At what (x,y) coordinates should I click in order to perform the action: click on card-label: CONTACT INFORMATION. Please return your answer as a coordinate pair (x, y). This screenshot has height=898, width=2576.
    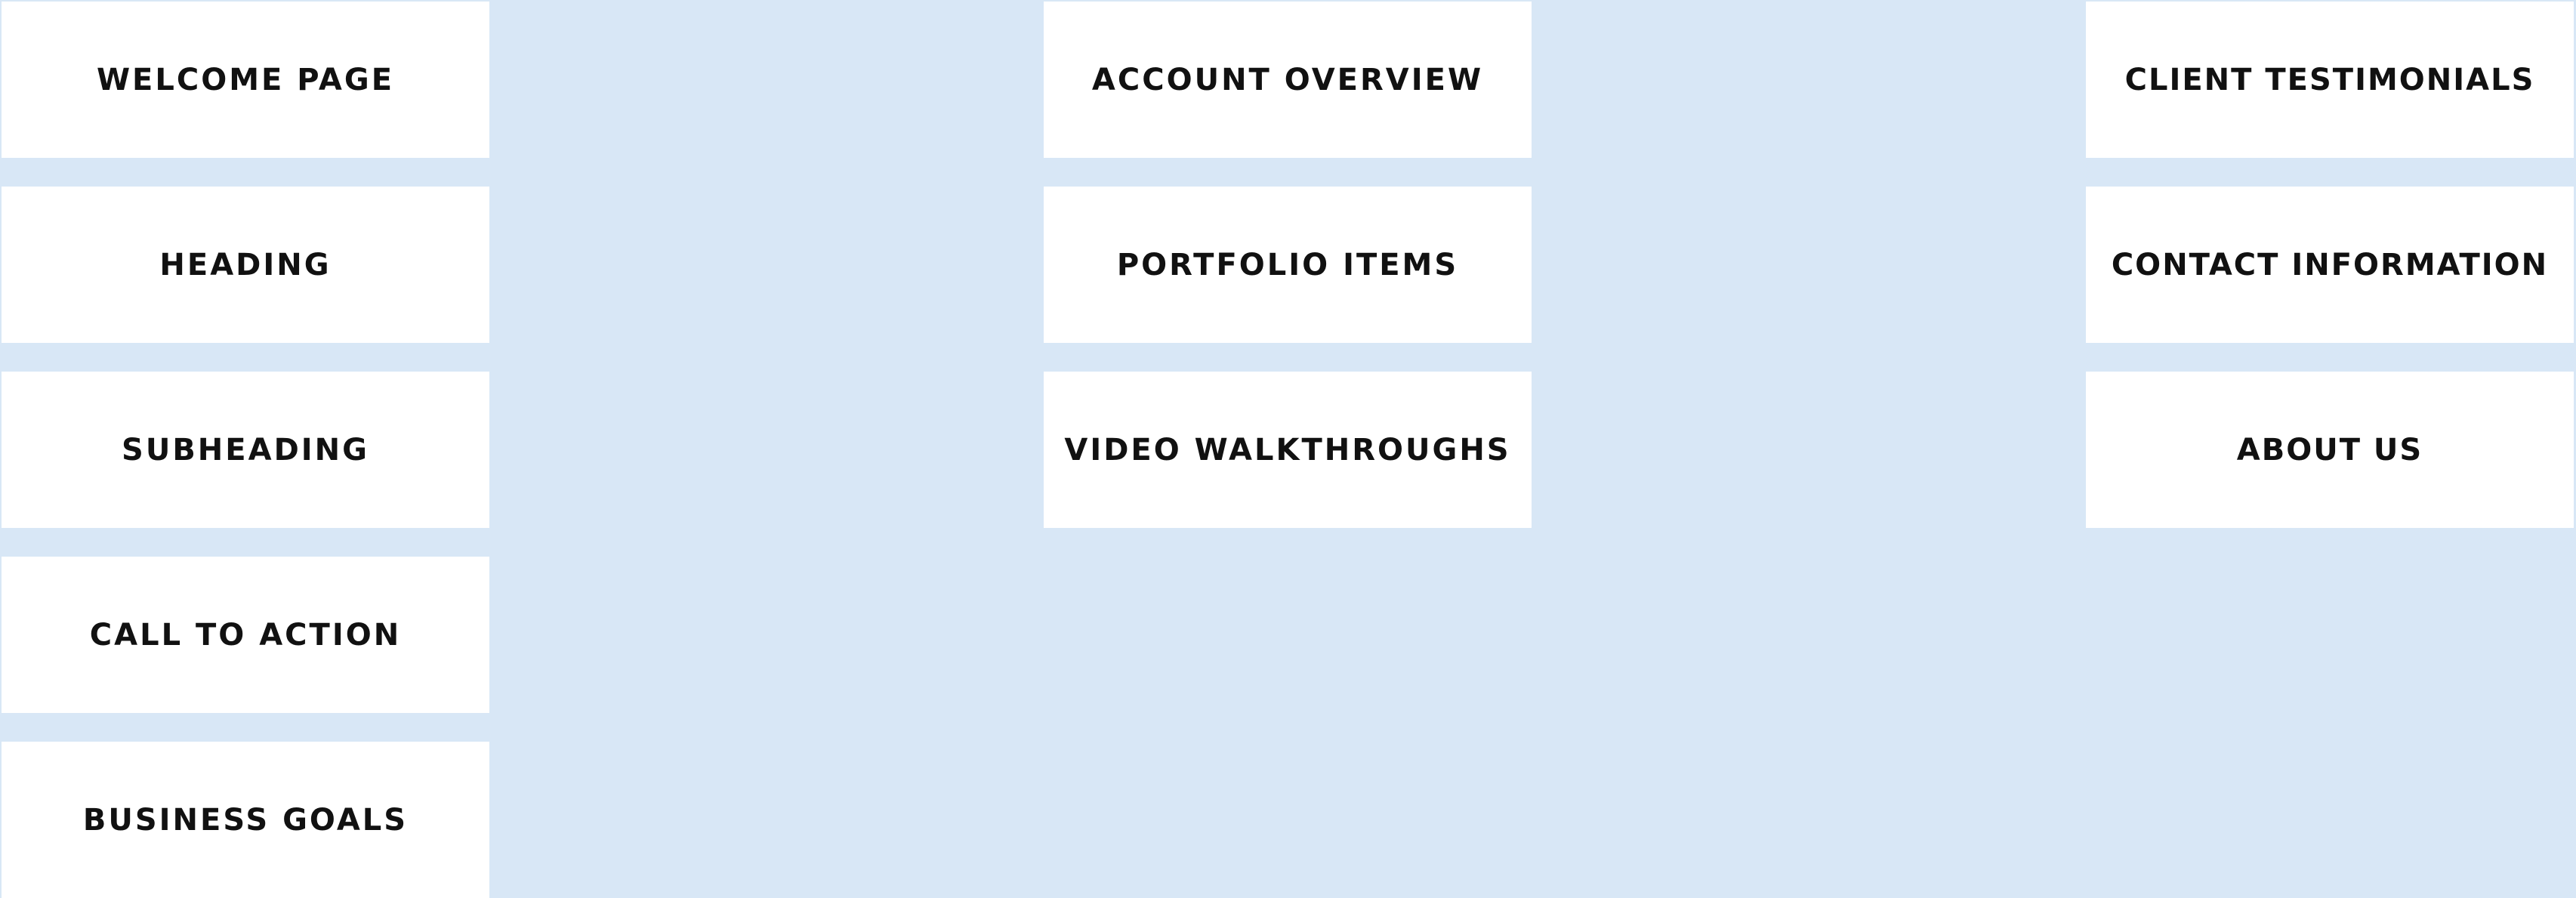
    Looking at the image, I should click on (2330, 264).